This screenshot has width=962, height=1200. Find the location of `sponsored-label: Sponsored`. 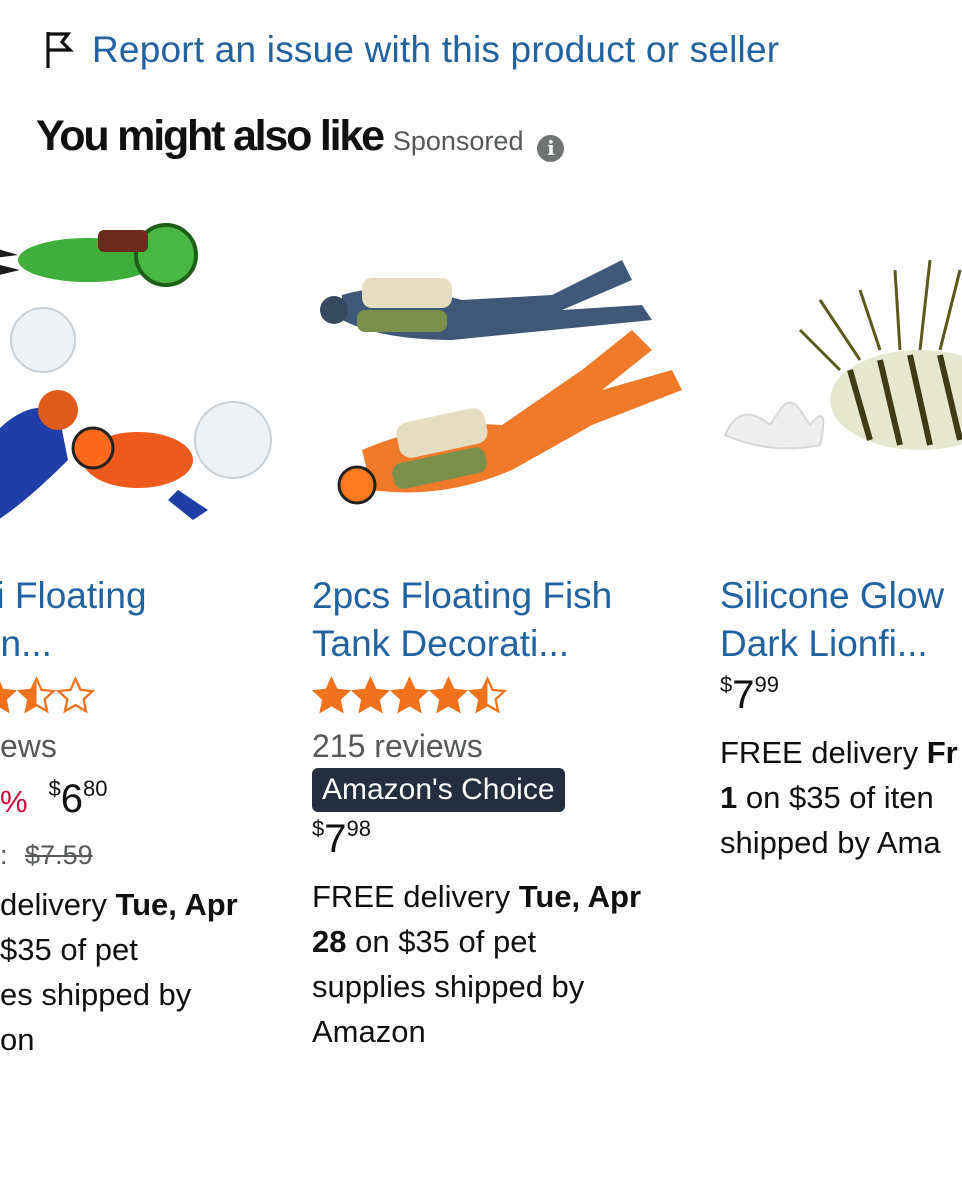

sponsored-label: Sponsored is located at coordinates (458, 141).